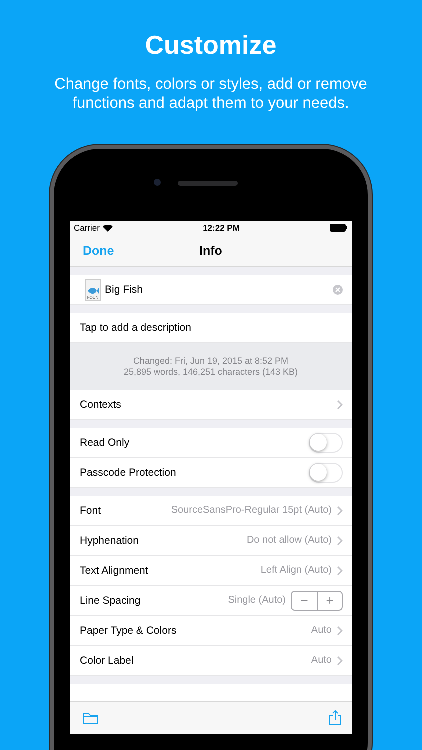 This screenshot has height=750, width=422. Describe the element at coordinates (157, 182) in the screenshot. I see `camera-icon` at that location.